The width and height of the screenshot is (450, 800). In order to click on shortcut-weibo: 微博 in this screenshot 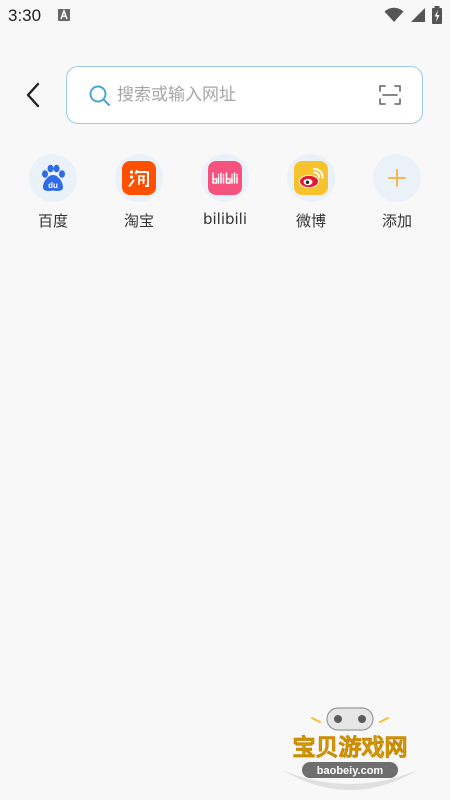, I will do `click(311, 193)`.